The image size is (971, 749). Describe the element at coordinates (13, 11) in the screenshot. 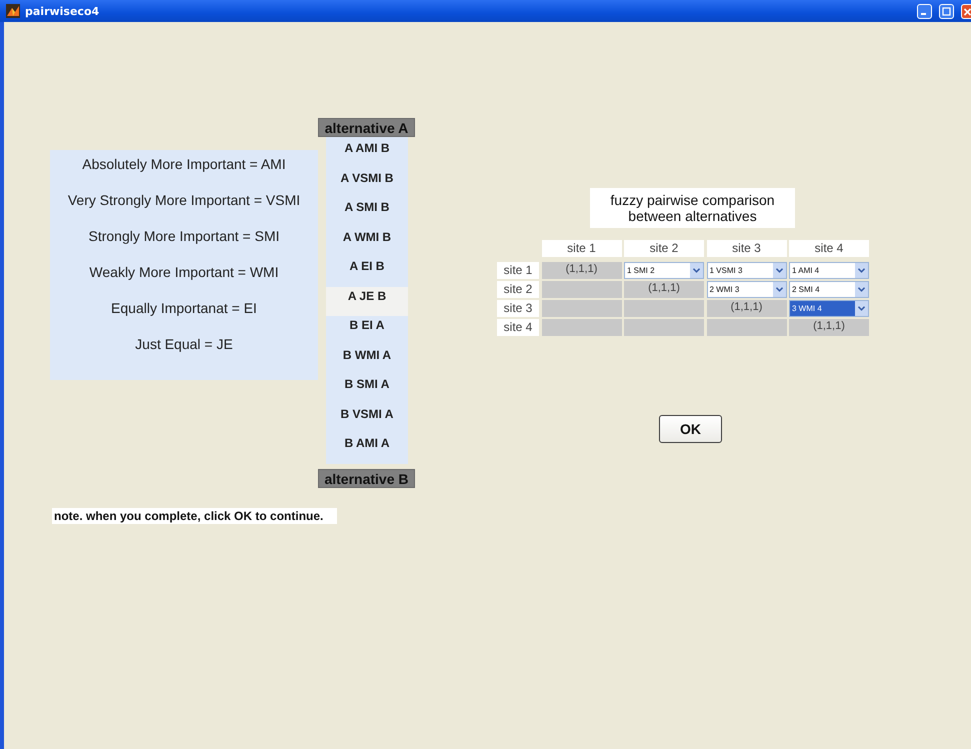

I see `app-icon` at that location.